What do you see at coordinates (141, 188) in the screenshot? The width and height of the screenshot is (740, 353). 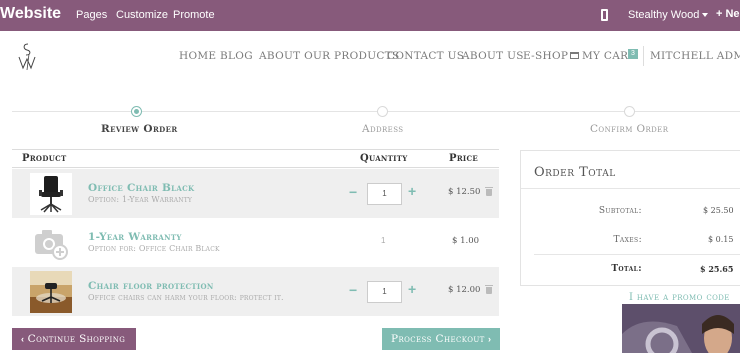 I see `product-name-link: Office Chair Black` at bounding box center [141, 188].